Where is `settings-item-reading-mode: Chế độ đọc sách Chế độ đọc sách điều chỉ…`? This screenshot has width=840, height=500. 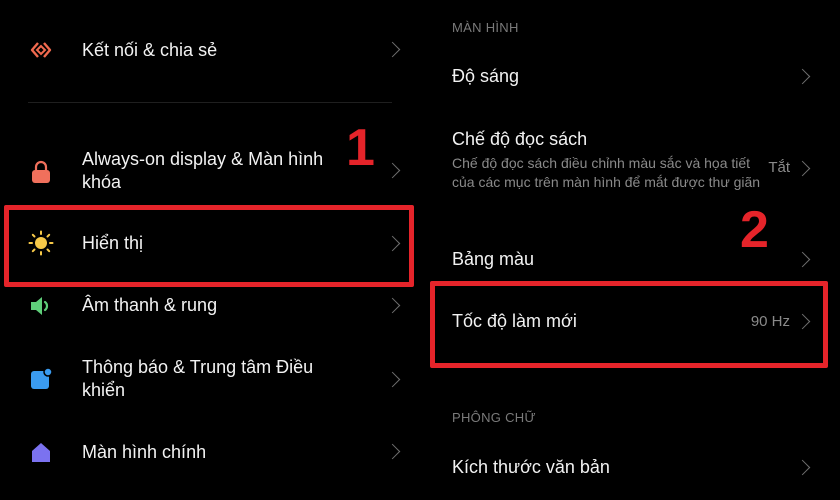
settings-item-reading-mode: Chế độ đọc sách Chế độ đọc sách điều chỉ… is located at coordinates (630, 167).